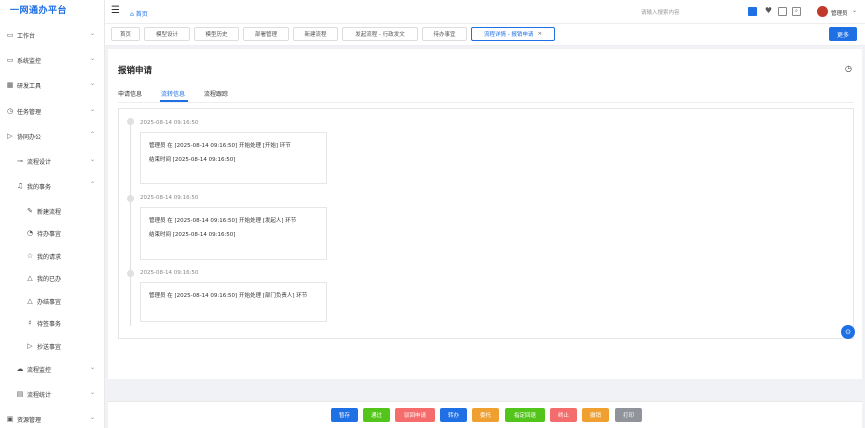  What do you see at coordinates (782, 11) in the screenshot?
I see `fullscreen-icon` at bounding box center [782, 11].